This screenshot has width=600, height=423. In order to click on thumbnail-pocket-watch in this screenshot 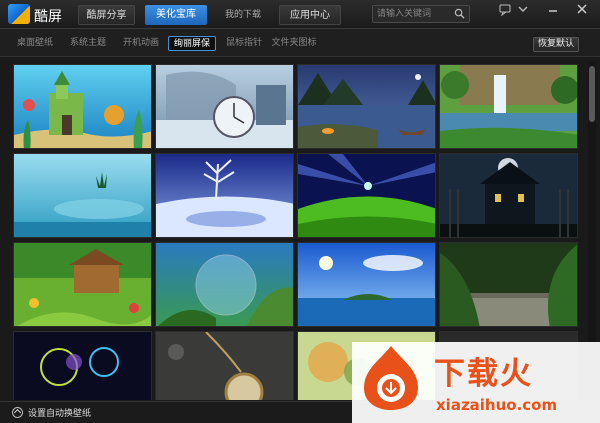, I will do `click(224, 365)`.